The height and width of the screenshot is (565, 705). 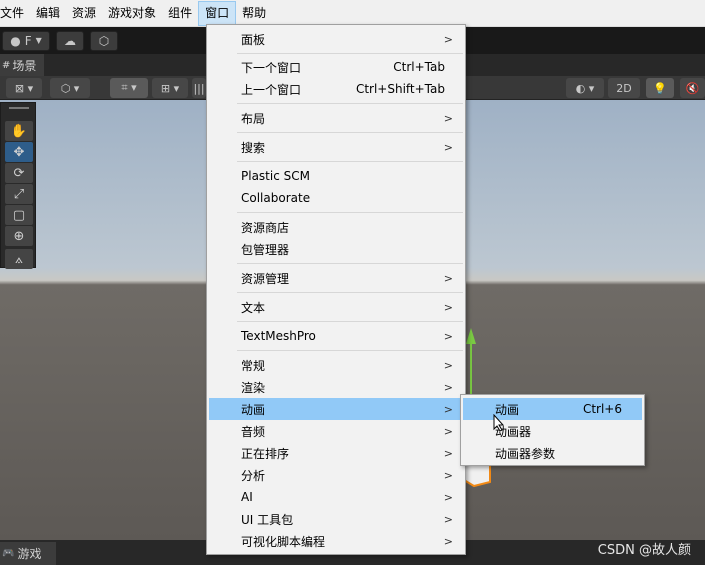 I want to click on menu-item-analysis: 分析 >, so click(x=336, y=475).